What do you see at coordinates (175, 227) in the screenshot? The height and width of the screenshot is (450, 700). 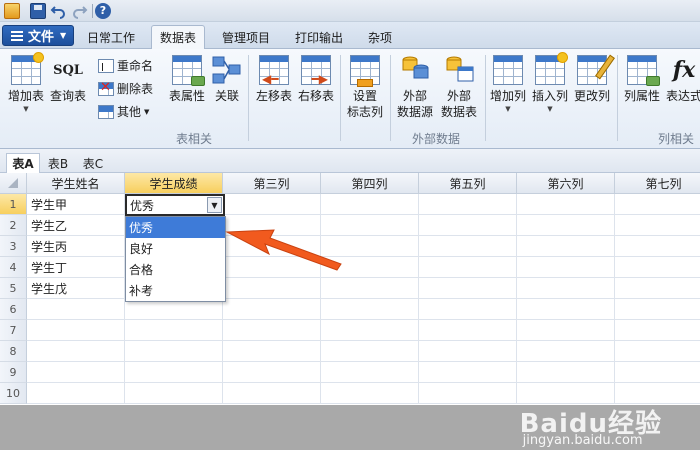 I see `option-item: 优秀` at bounding box center [175, 227].